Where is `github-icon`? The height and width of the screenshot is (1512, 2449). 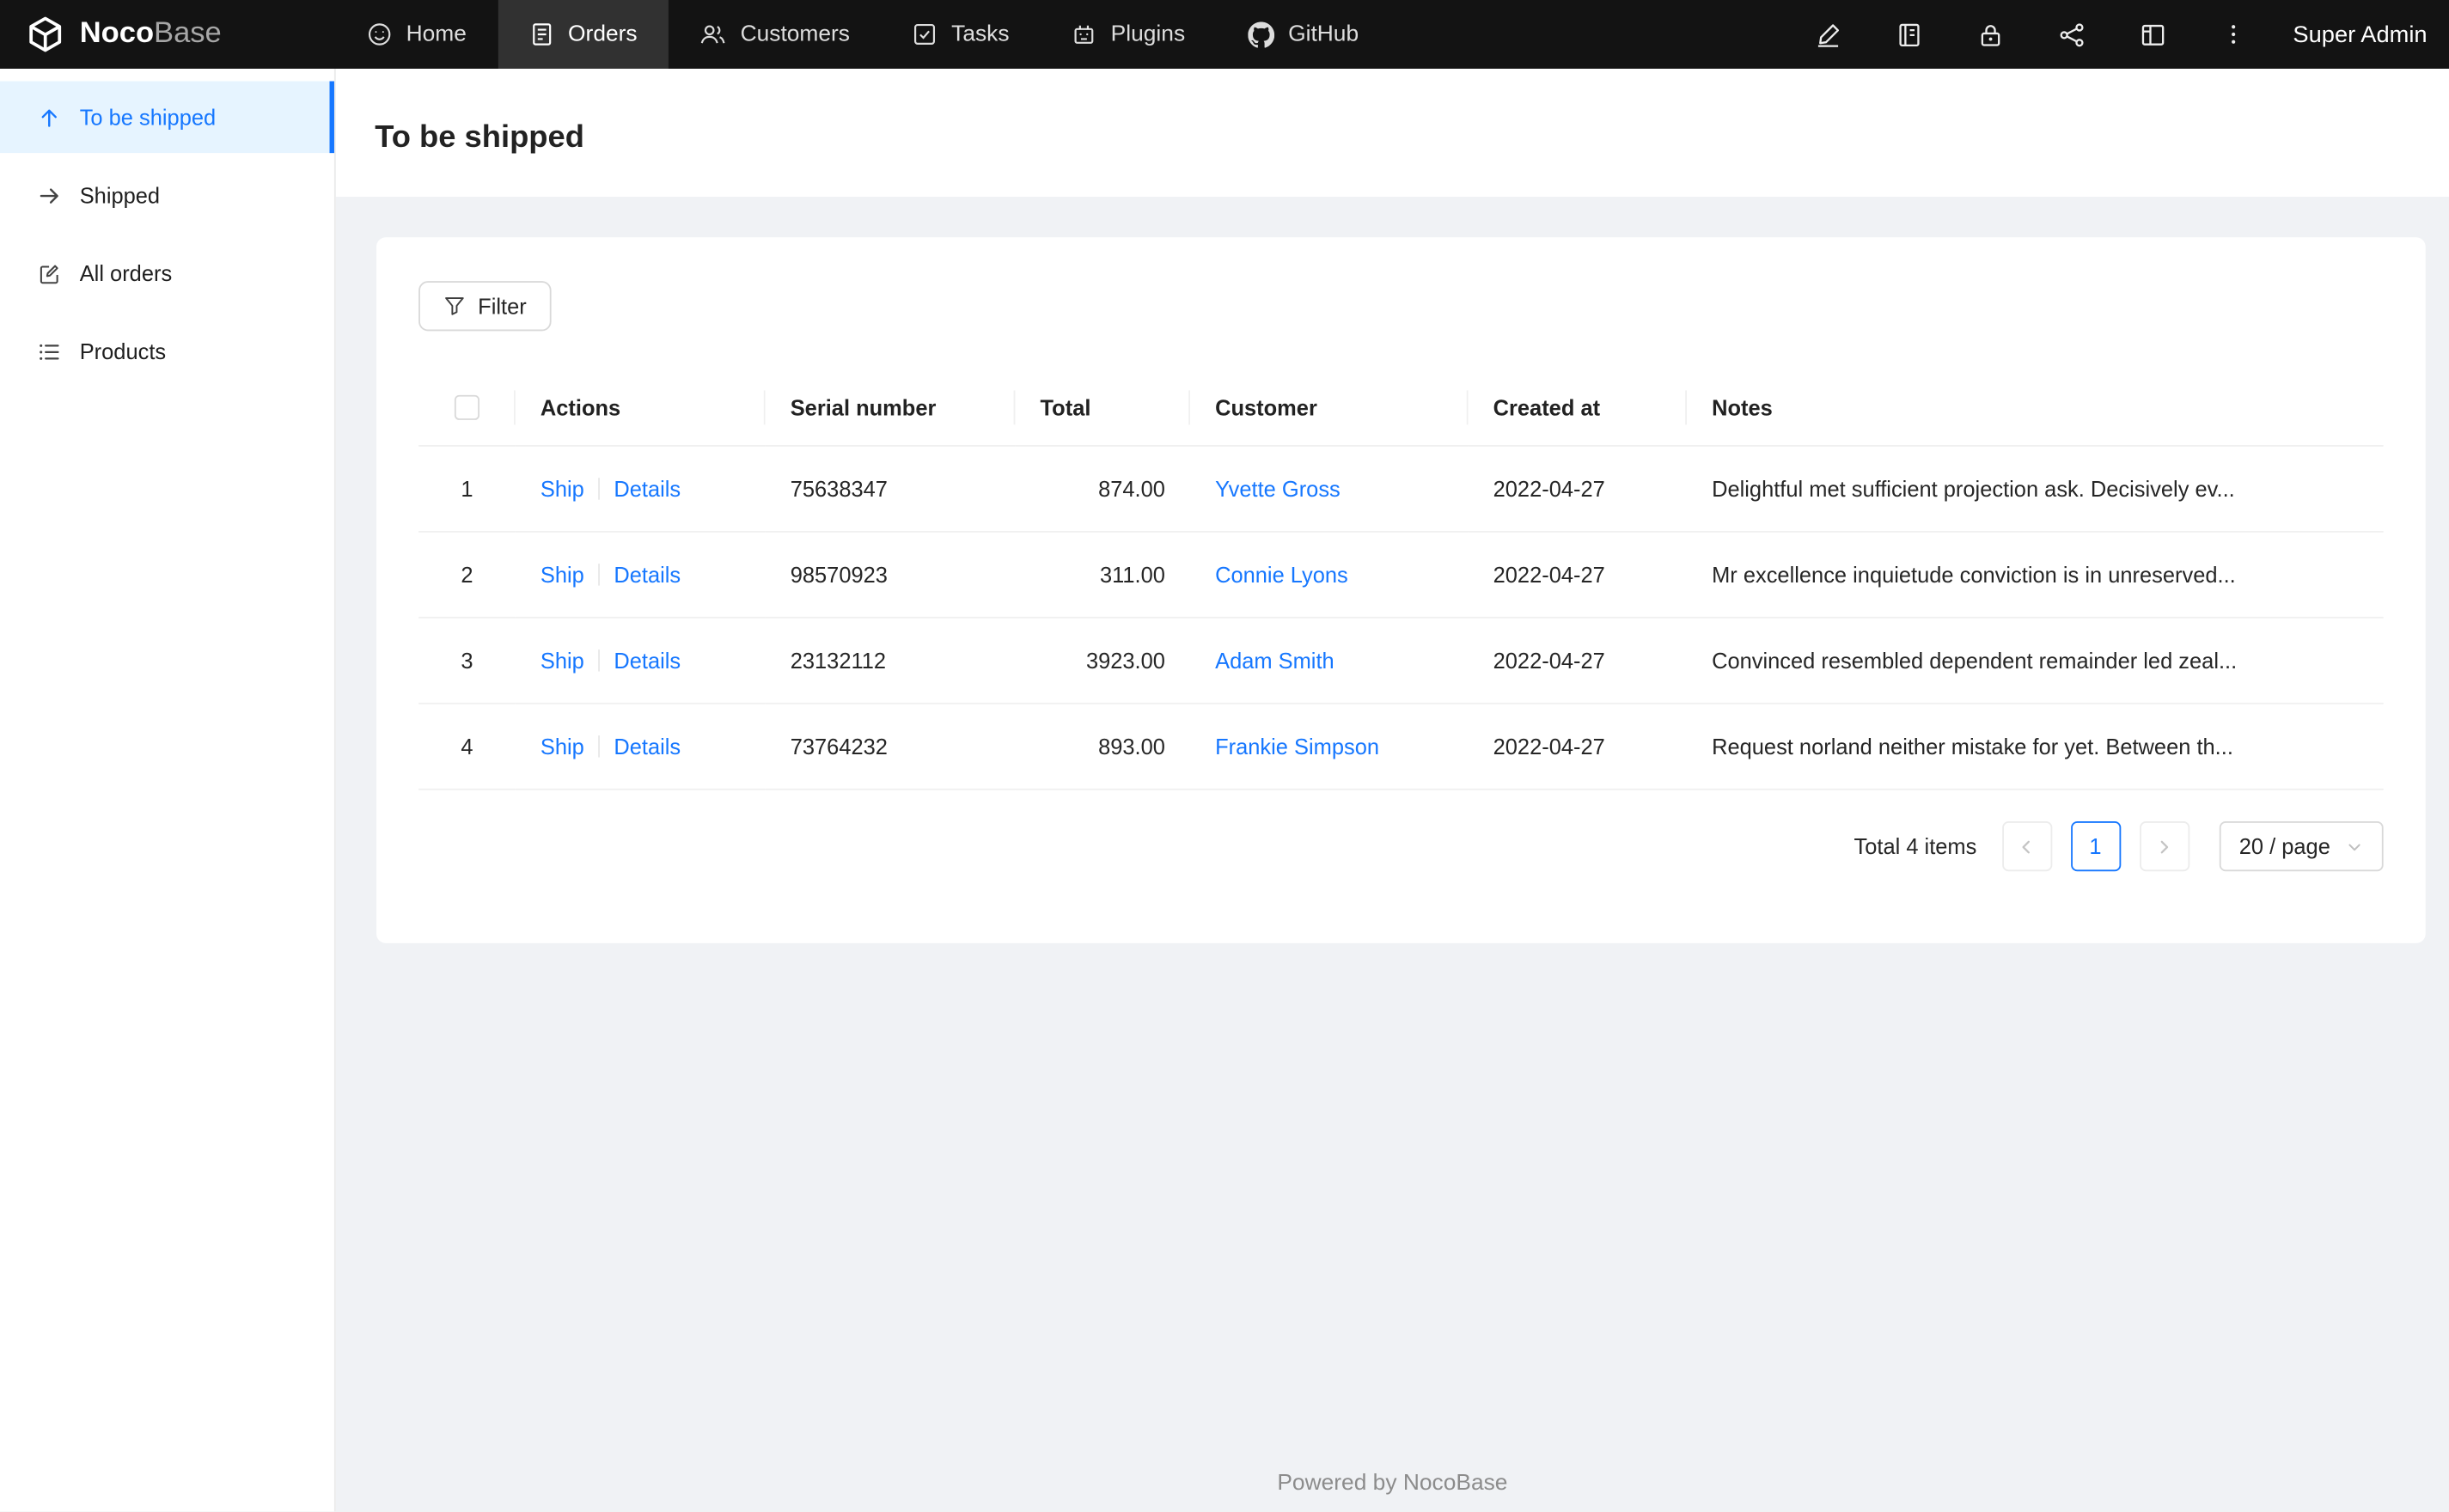 github-icon is located at coordinates (1260, 34).